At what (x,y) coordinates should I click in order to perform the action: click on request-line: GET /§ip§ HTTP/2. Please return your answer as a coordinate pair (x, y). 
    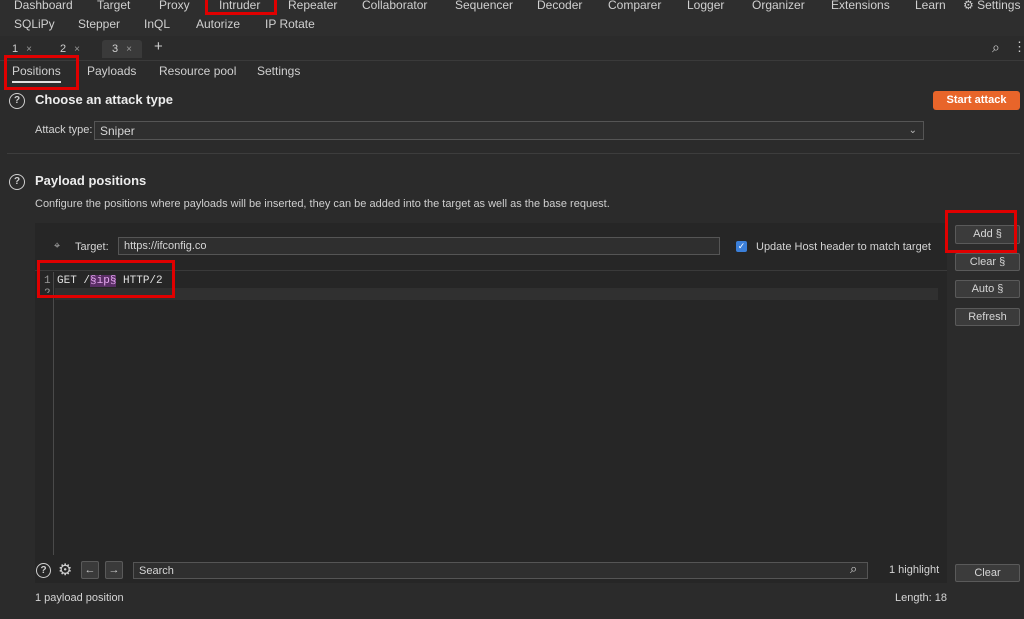
    Looking at the image, I should click on (110, 281).